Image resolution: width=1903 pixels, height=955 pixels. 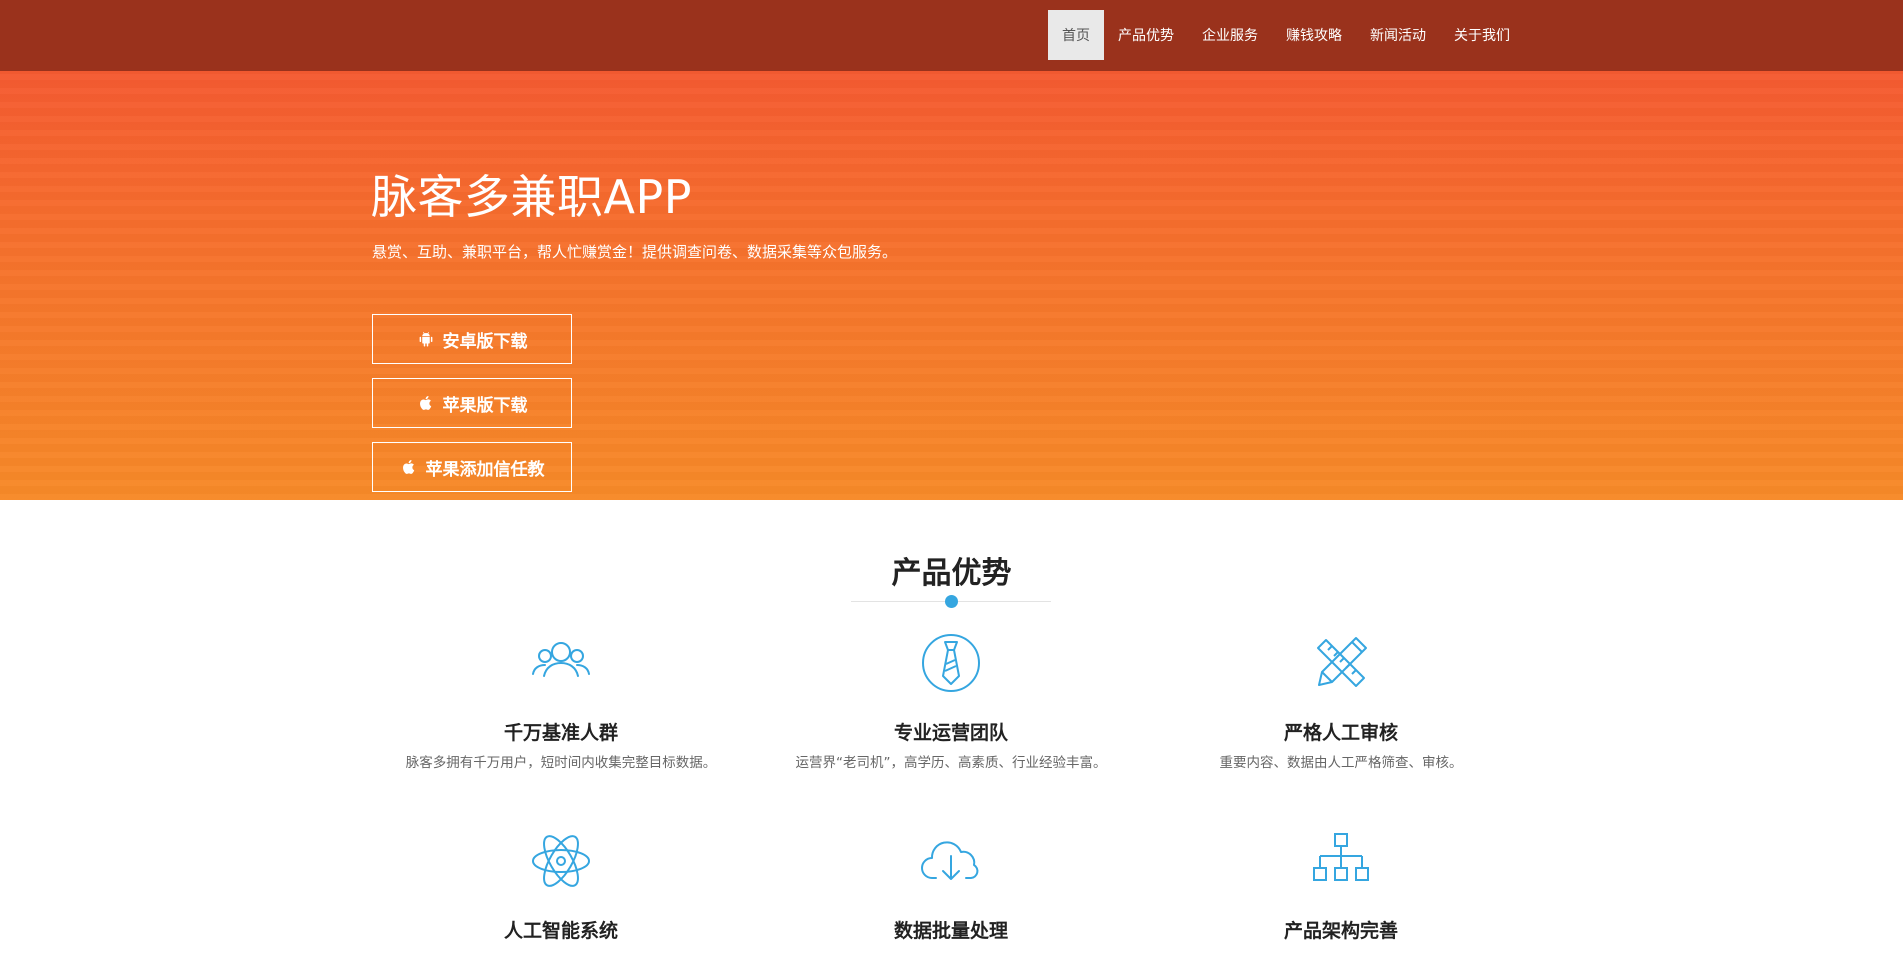 I want to click on feature-desc: 运营界“老司机”，高学历、高素质、行业经验丰富。, so click(x=951, y=763).